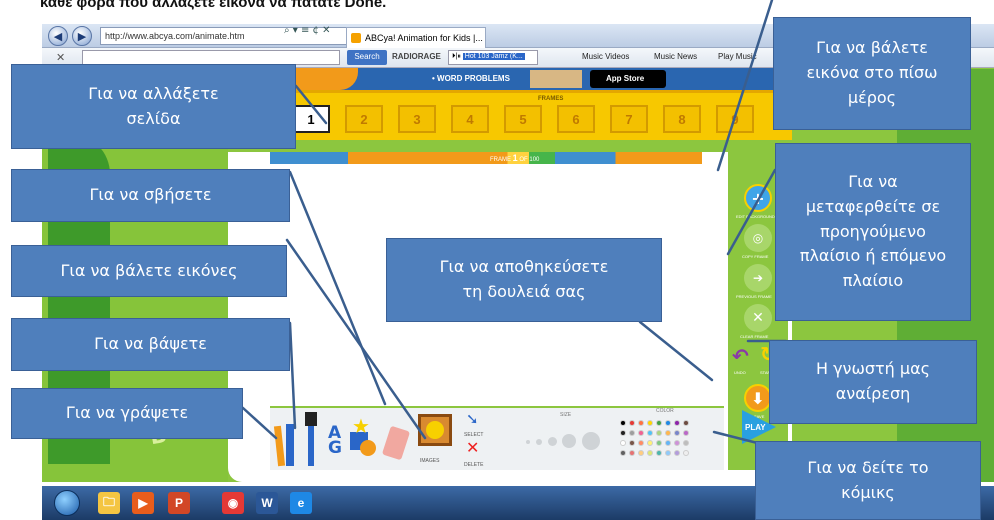 This screenshot has height=520, width=994. Describe the element at coordinates (233, 503) in the screenshot. I see `taskbar-chrome-icon: ◉` at that location.